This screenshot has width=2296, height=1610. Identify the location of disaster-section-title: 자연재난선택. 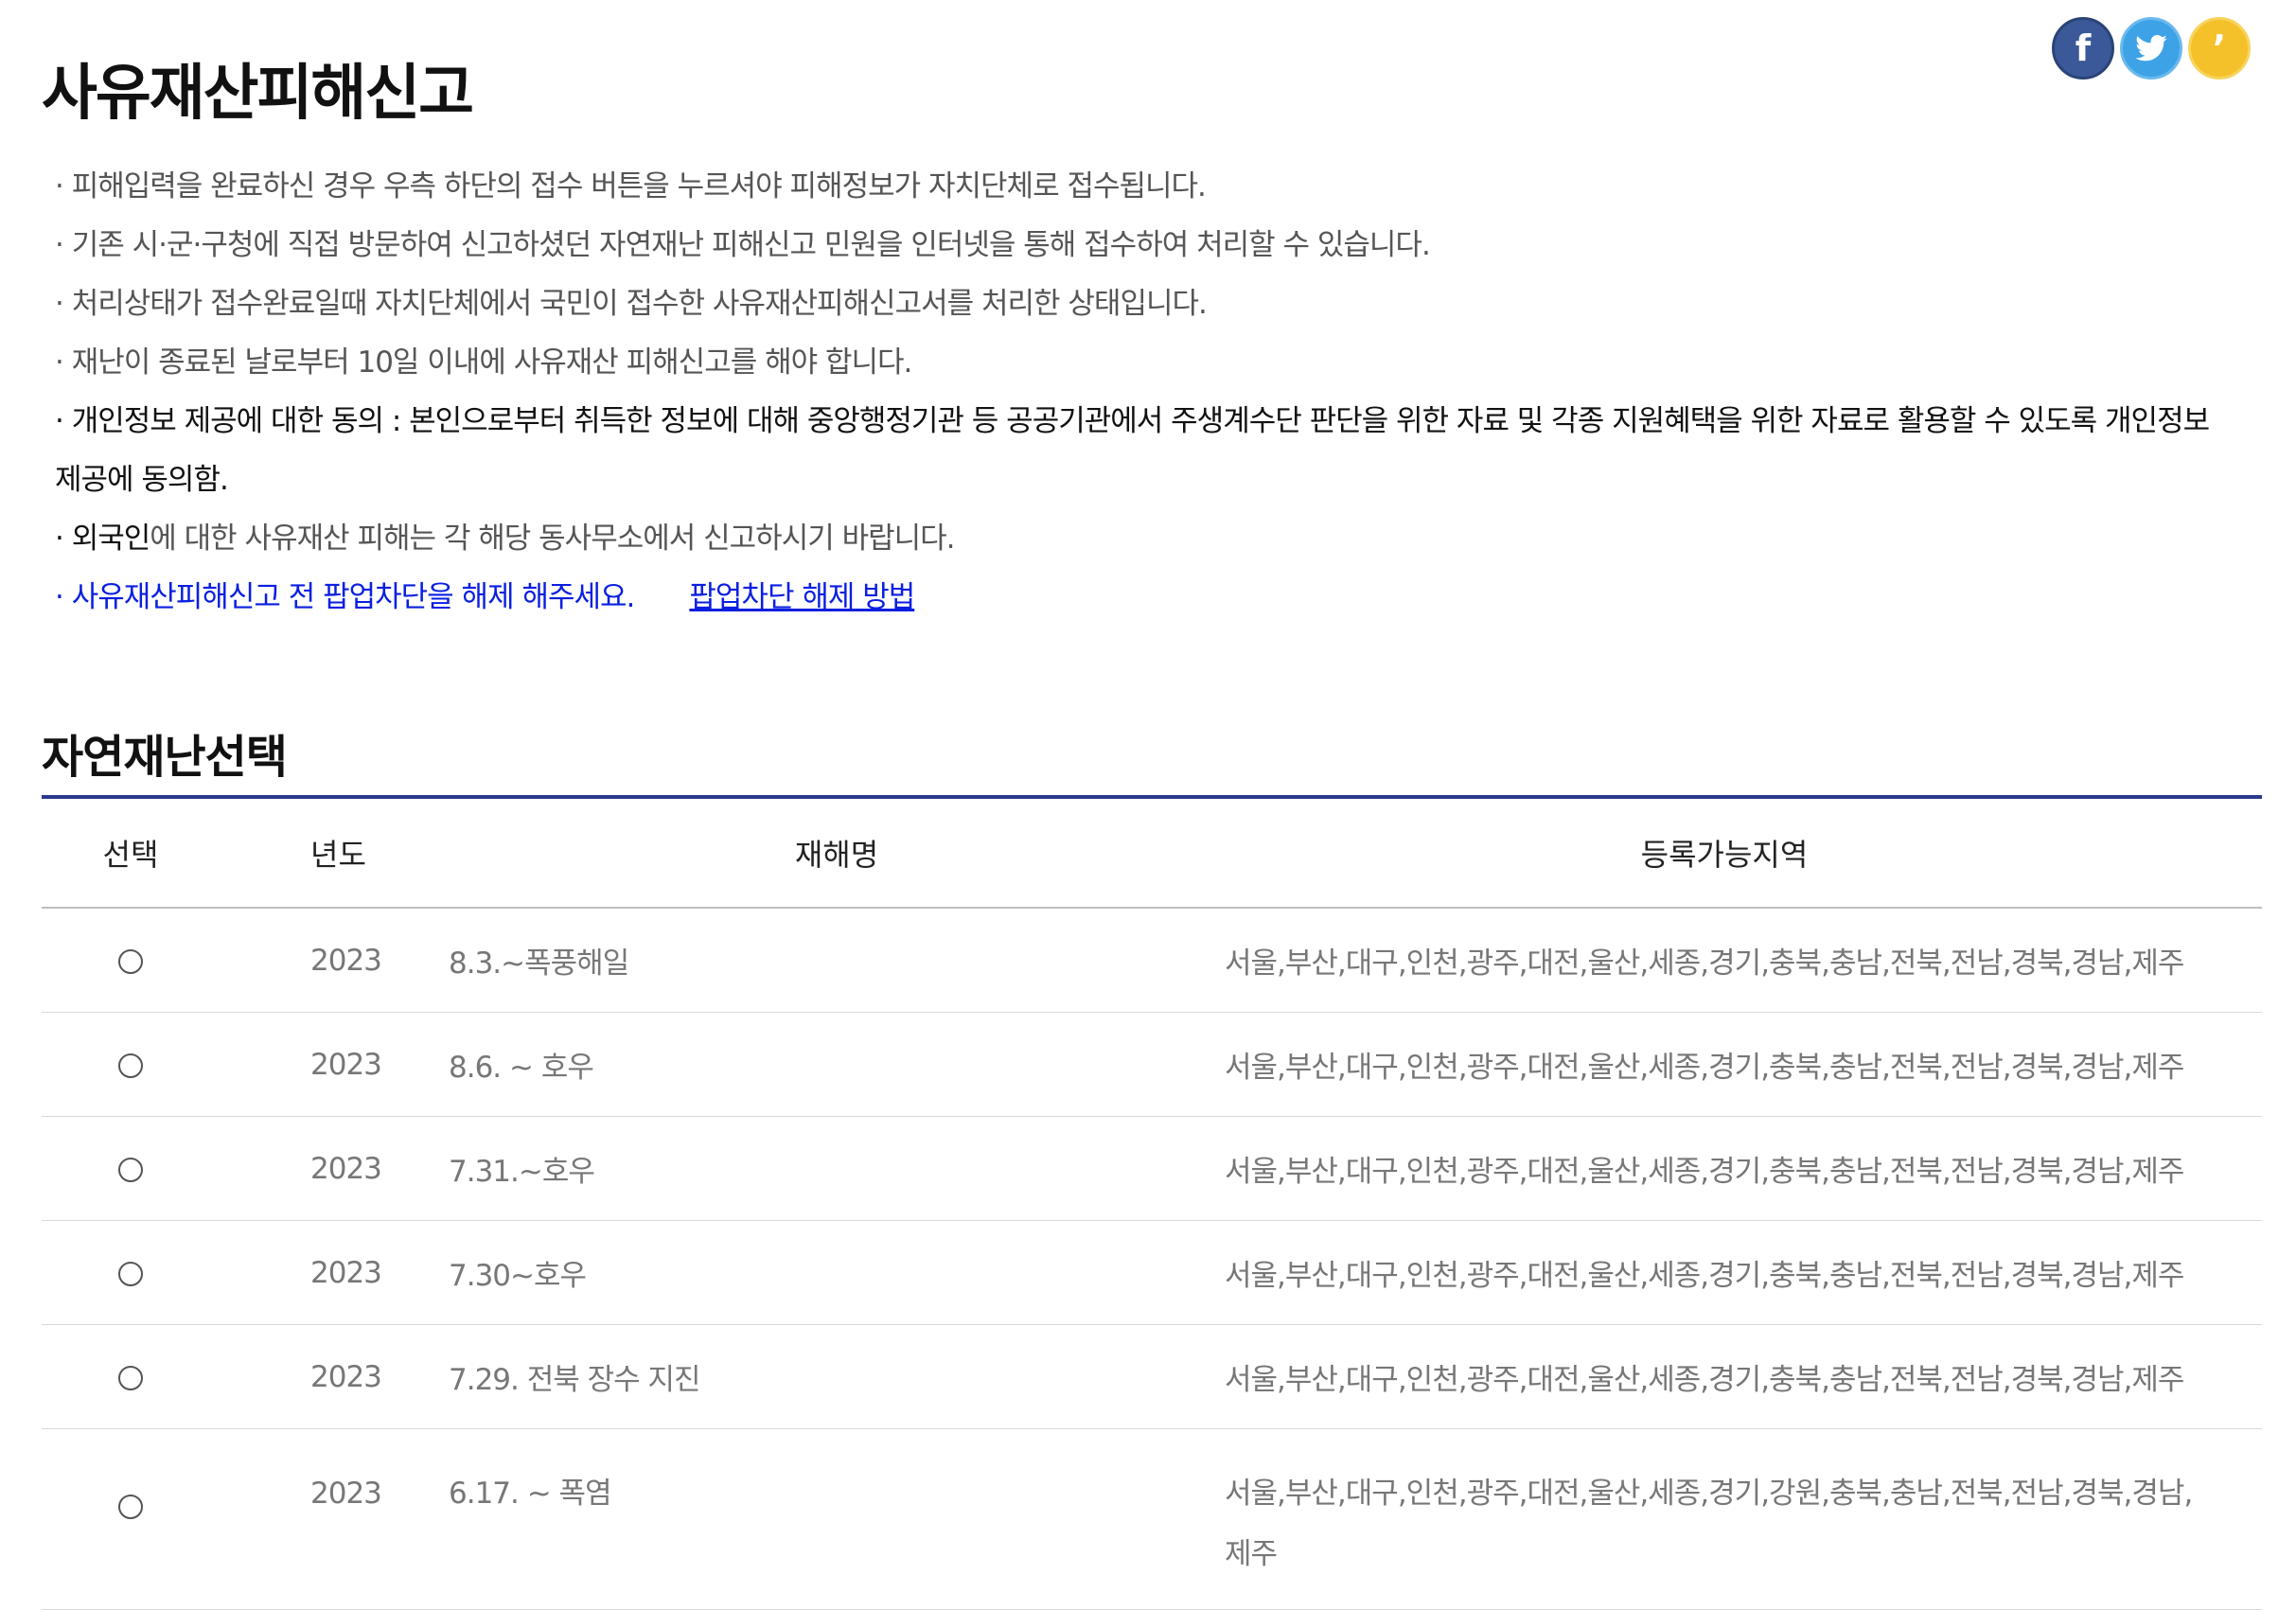
(165, 757).